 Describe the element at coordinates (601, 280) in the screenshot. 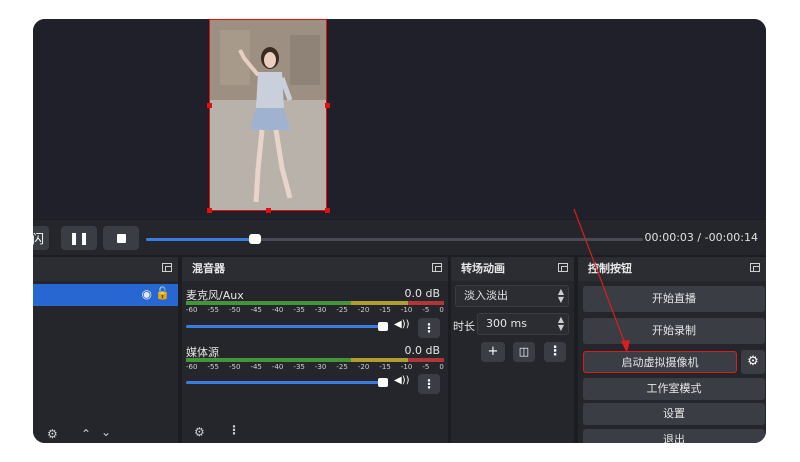

I see `annotation-arrow` at that location.